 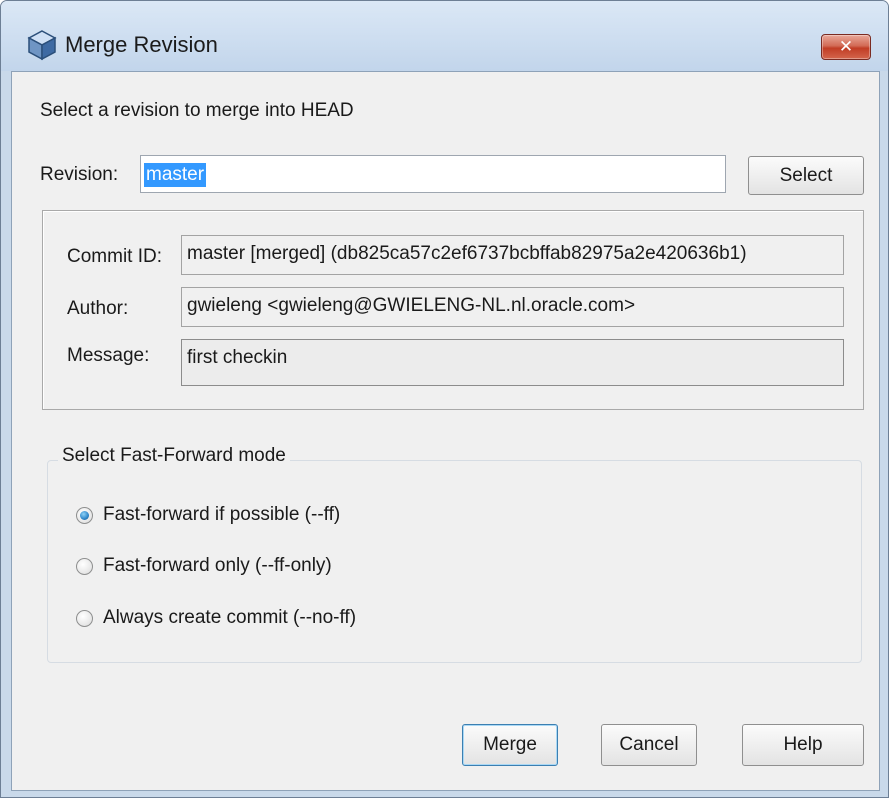 What do you see at coordinates (174, 456) in the screenshot?
I see `fast-forward-legend: Select Fast-Forward mode` at bounding box center [174, 456].